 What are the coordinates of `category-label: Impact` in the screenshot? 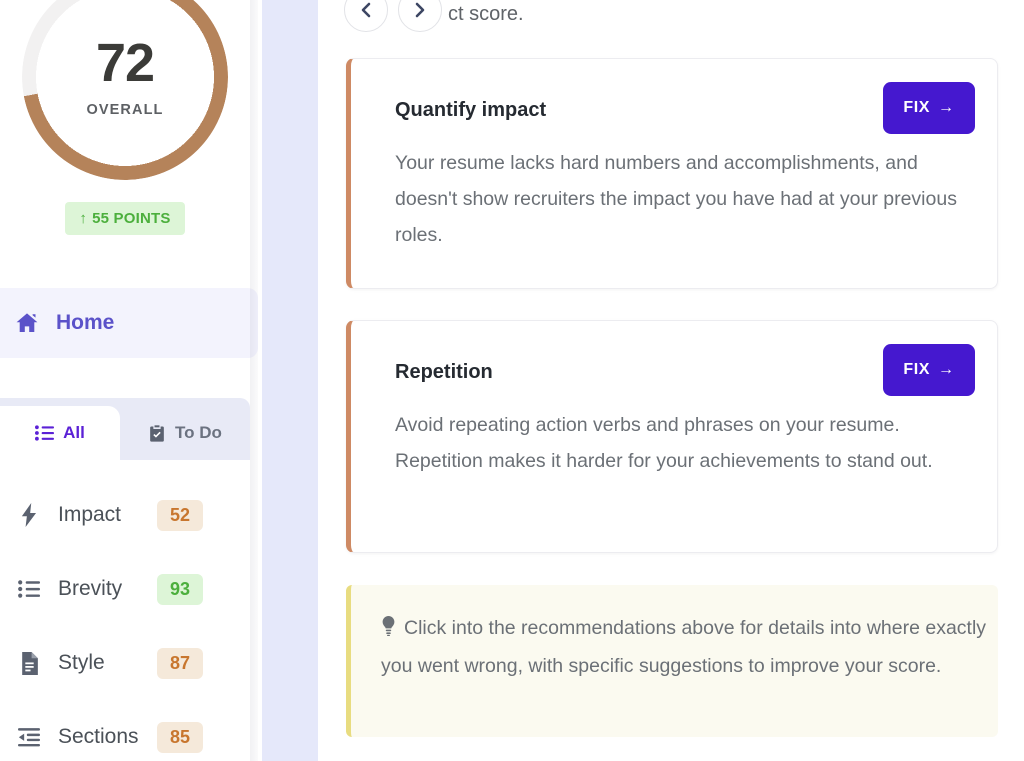 It's located at (90, 514).